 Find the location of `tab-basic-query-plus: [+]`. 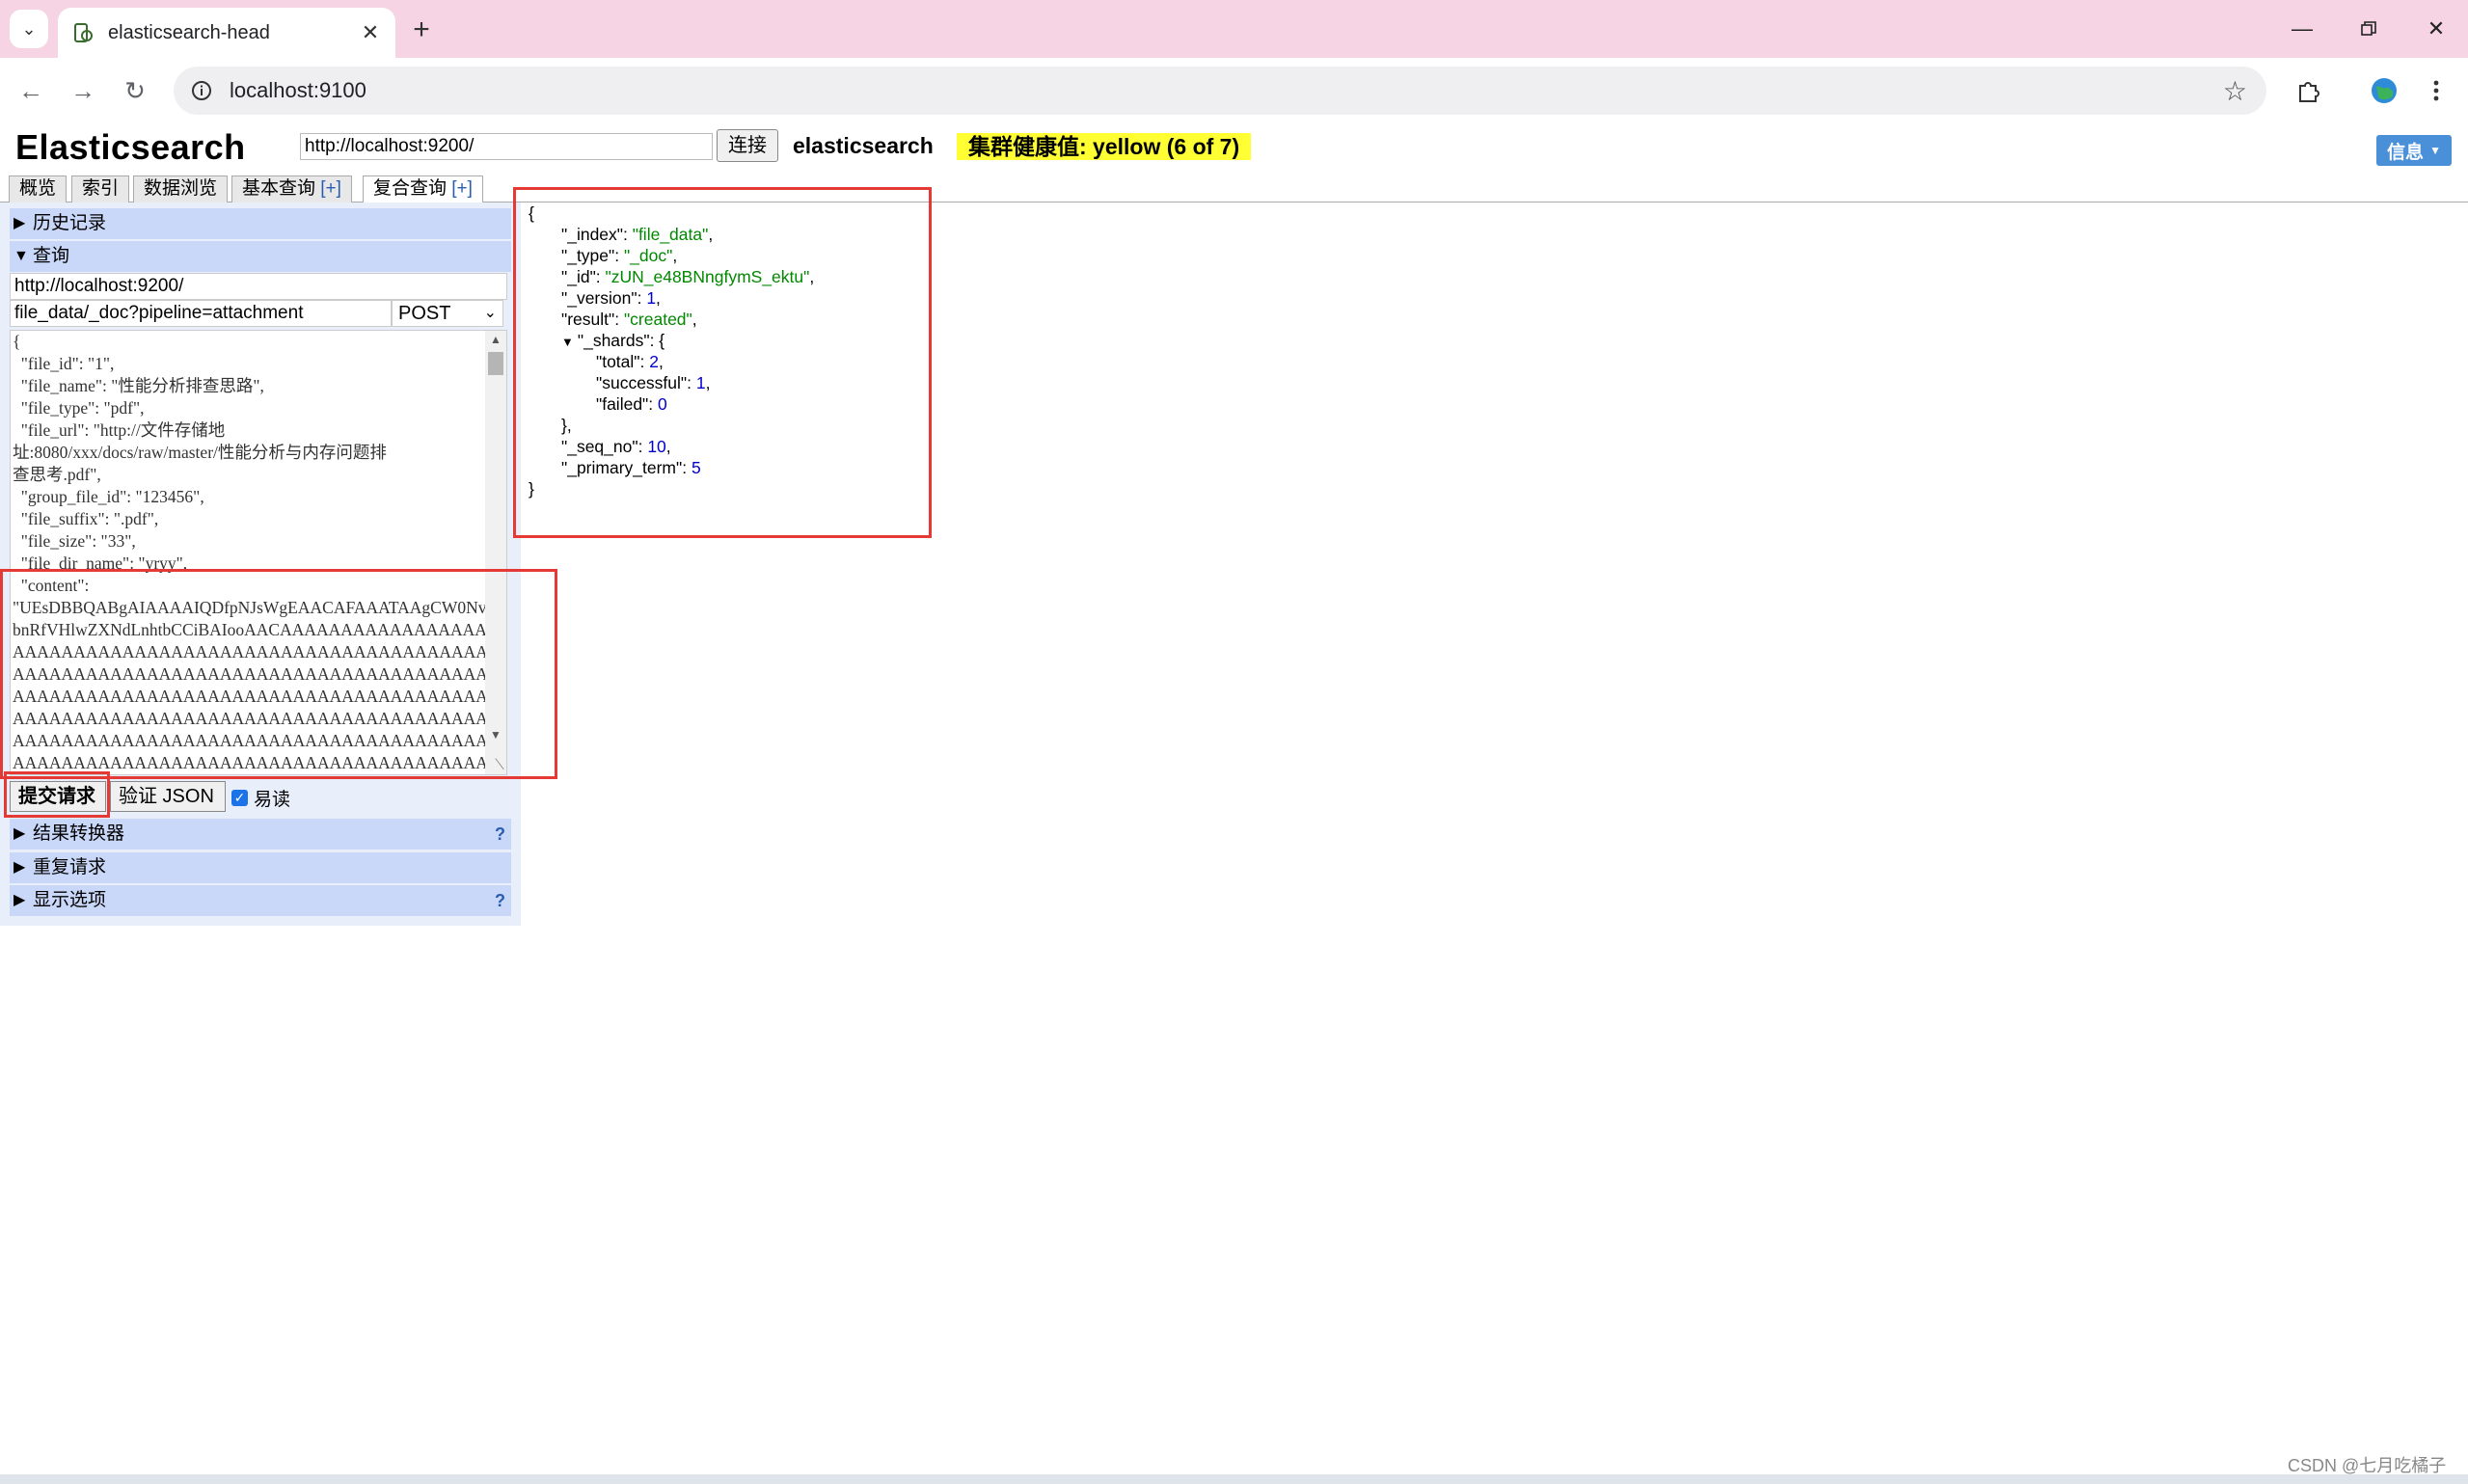

tab-basic-query-plus: [+] is located at coordinates (330, 188).